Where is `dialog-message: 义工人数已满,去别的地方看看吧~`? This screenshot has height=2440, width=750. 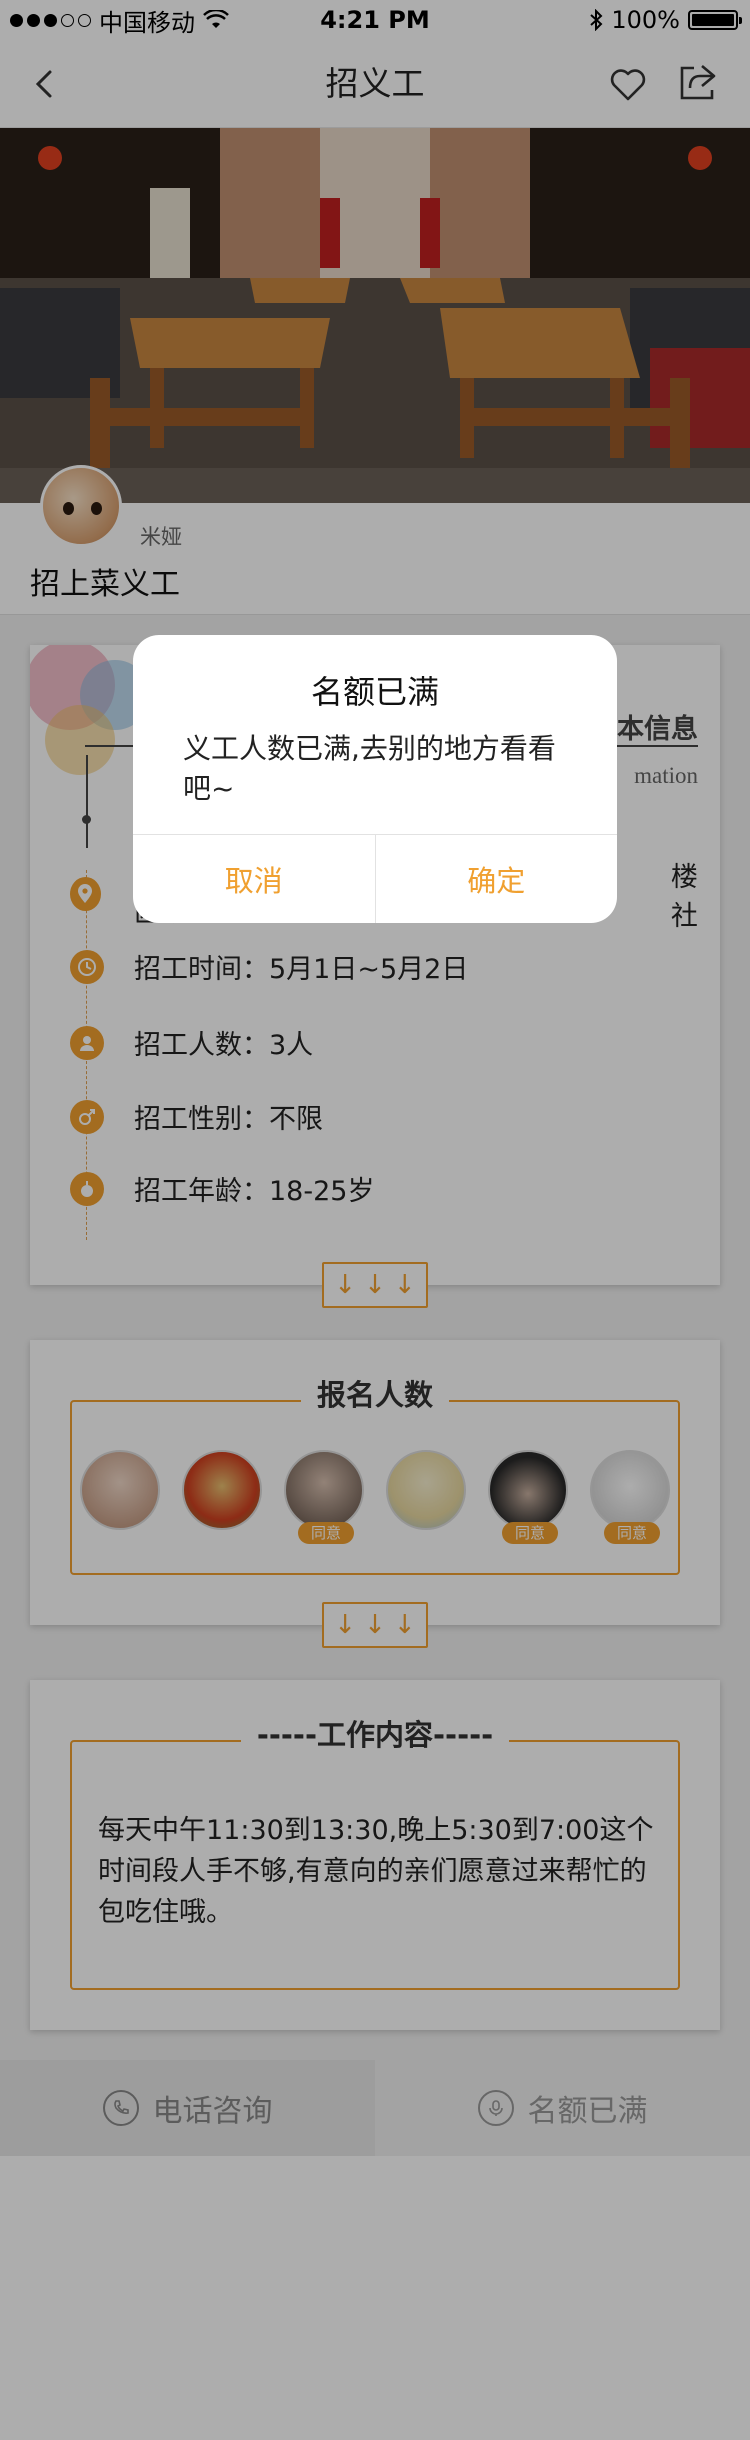 dialog-message: 义工人数已满,去别的地方看看吧~ is located at coordinates (369, 768).